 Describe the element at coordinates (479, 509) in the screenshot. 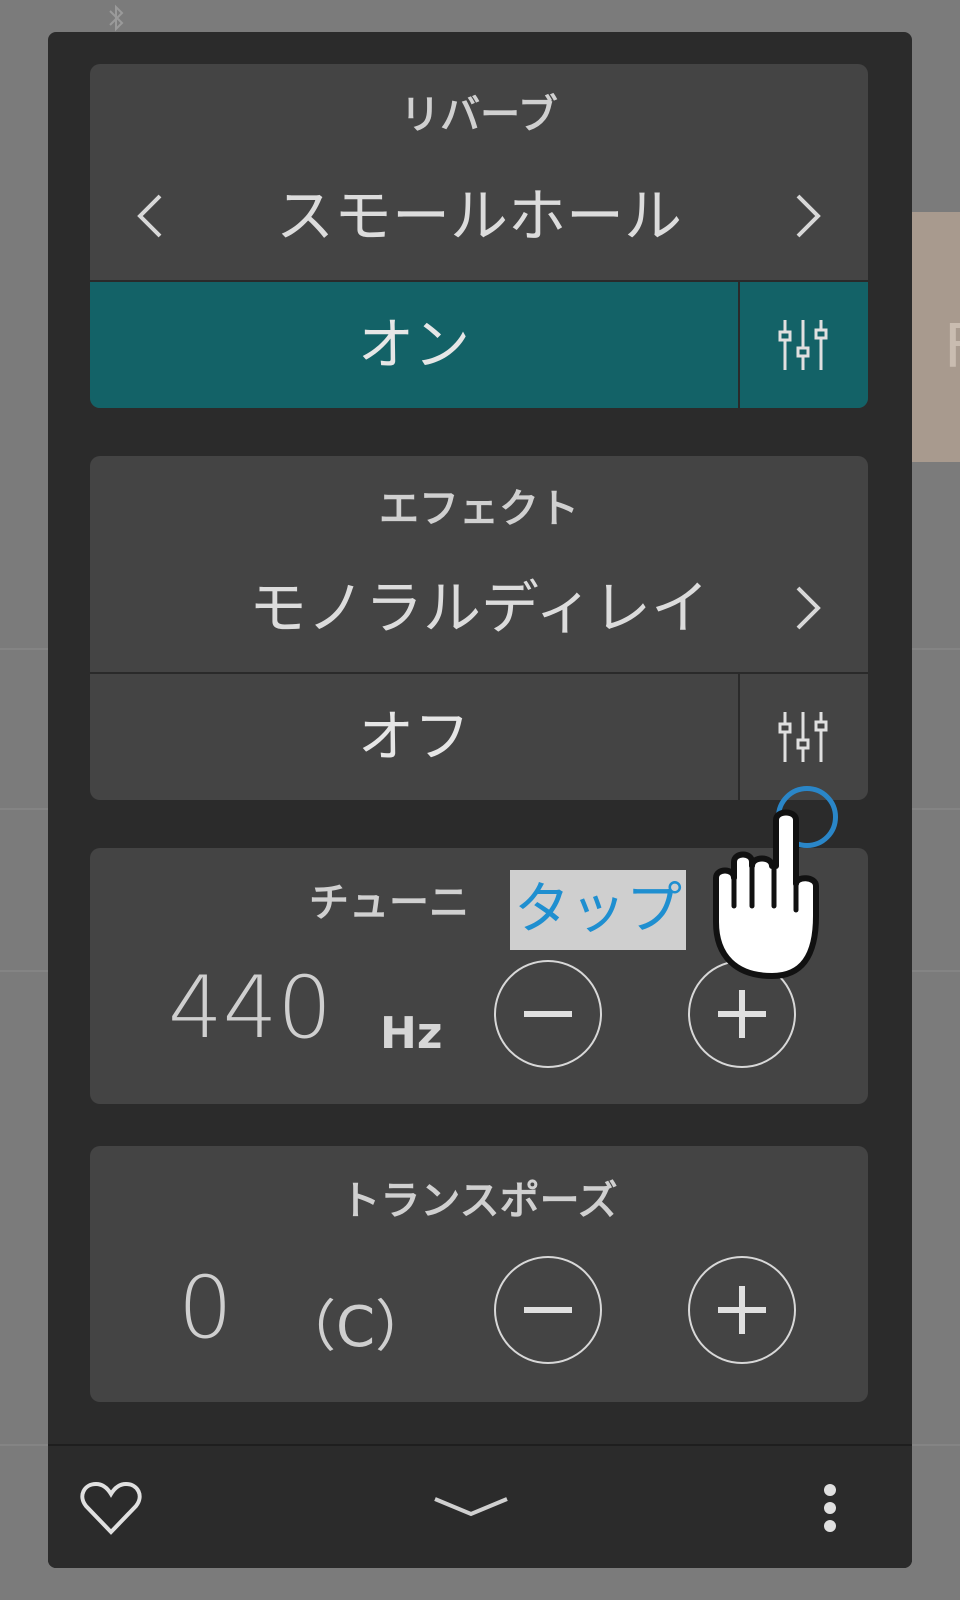

I see `effect-title: エフェクト` at that location.